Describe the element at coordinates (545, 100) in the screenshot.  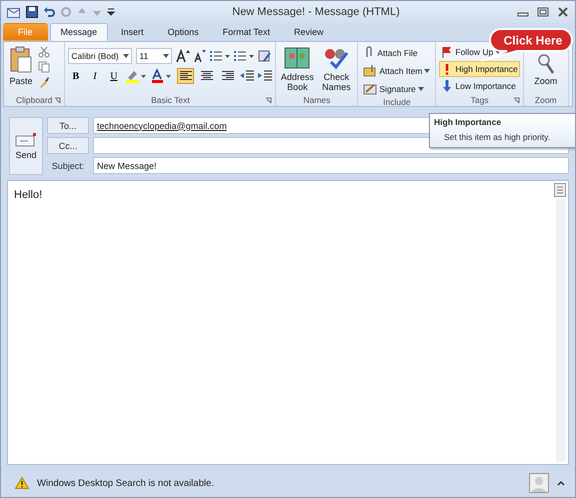
I see `group-label: Zoom` at that location.